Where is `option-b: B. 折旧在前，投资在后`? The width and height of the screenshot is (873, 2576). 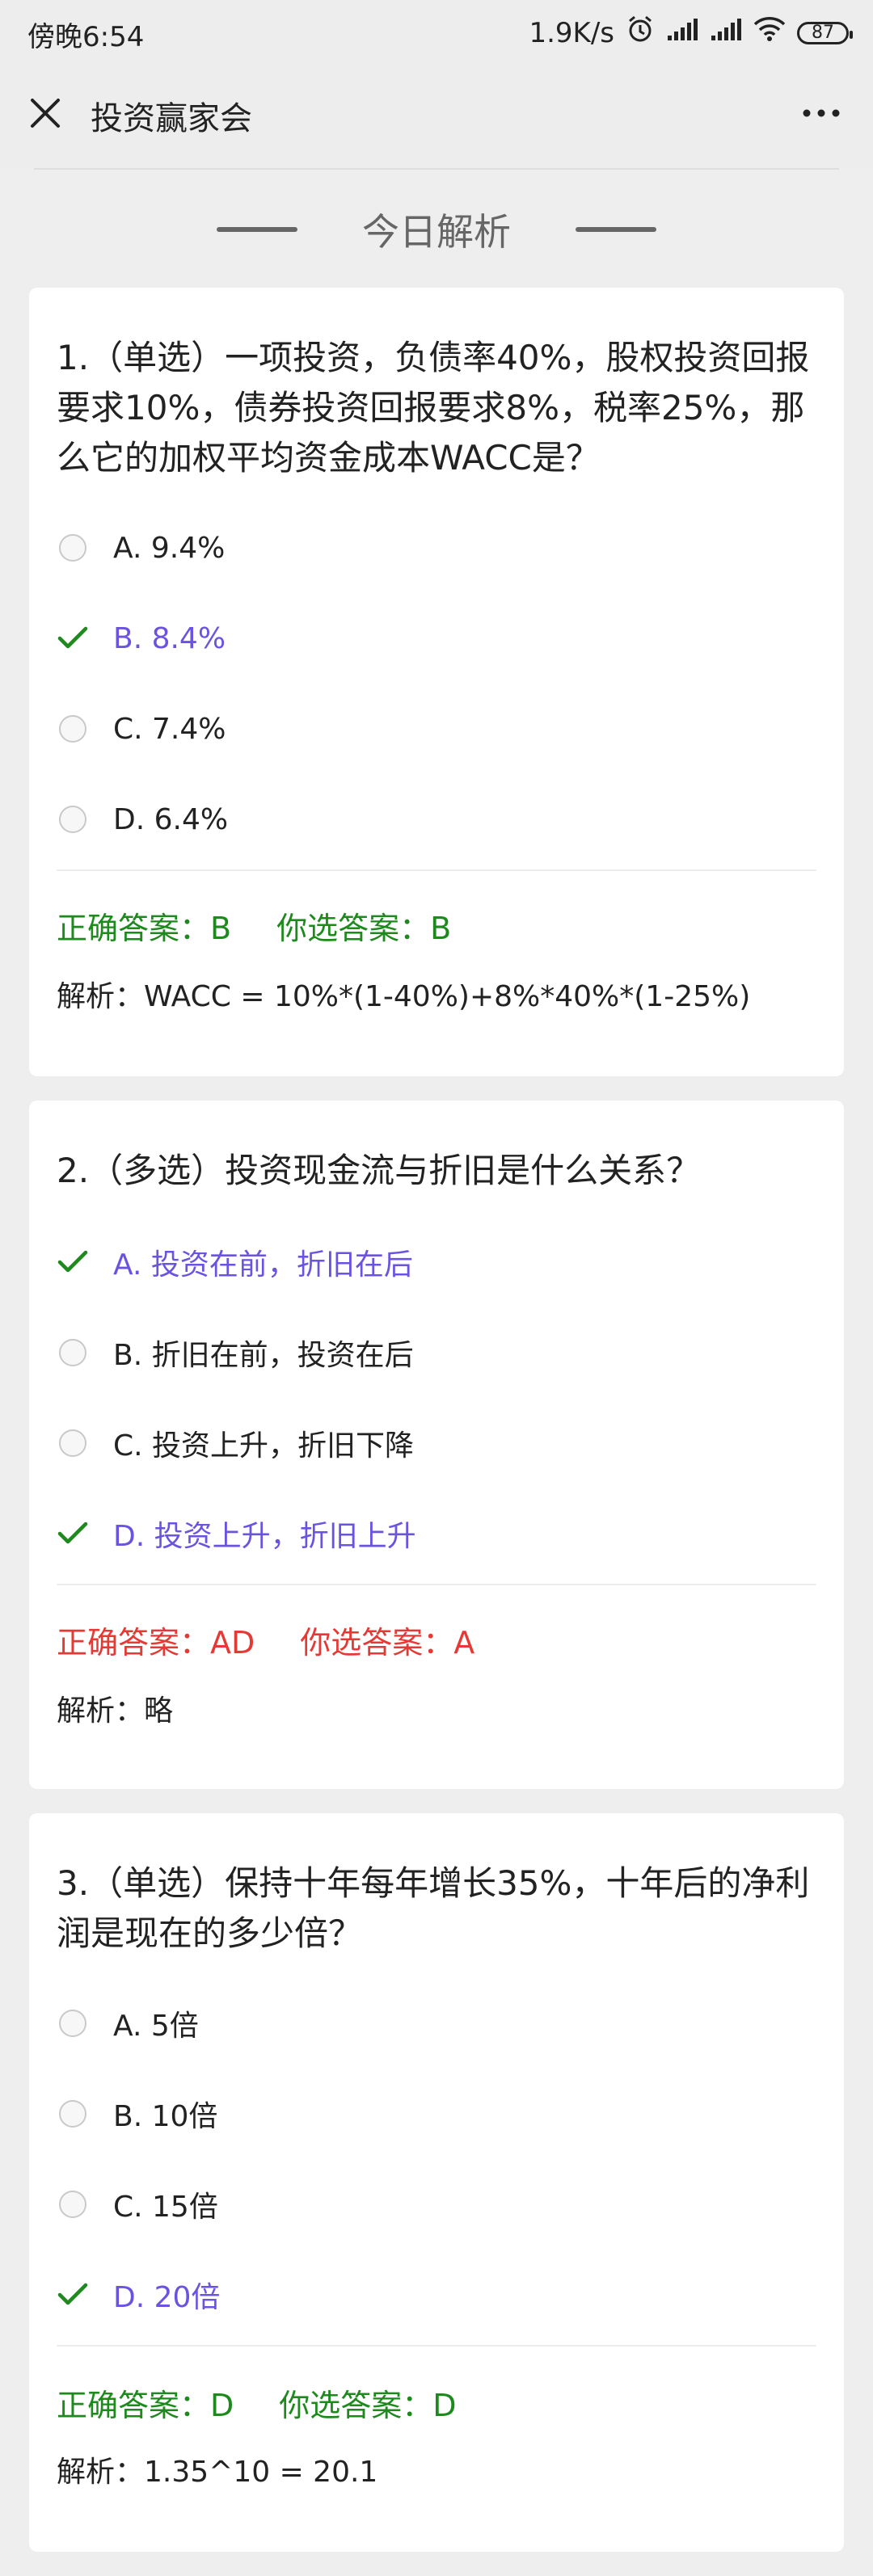 option-b: B. 折旧在前，投资在后 is located at coordinates (235, 1352).